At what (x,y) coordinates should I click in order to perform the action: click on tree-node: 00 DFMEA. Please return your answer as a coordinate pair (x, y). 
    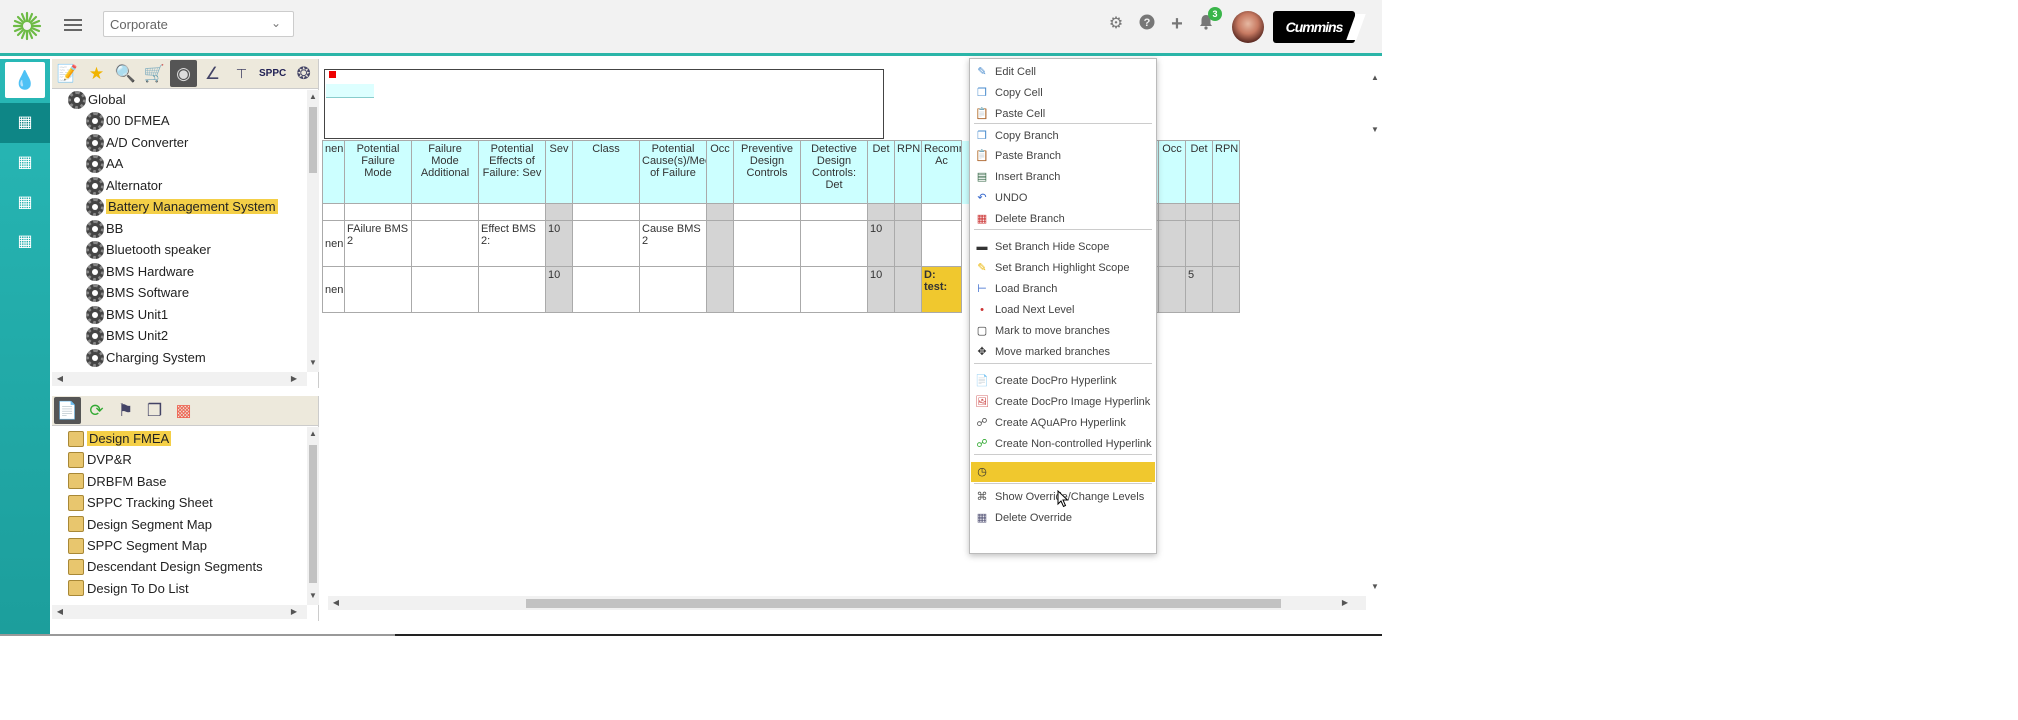
    Looking at the image, I should click on (128, 120).